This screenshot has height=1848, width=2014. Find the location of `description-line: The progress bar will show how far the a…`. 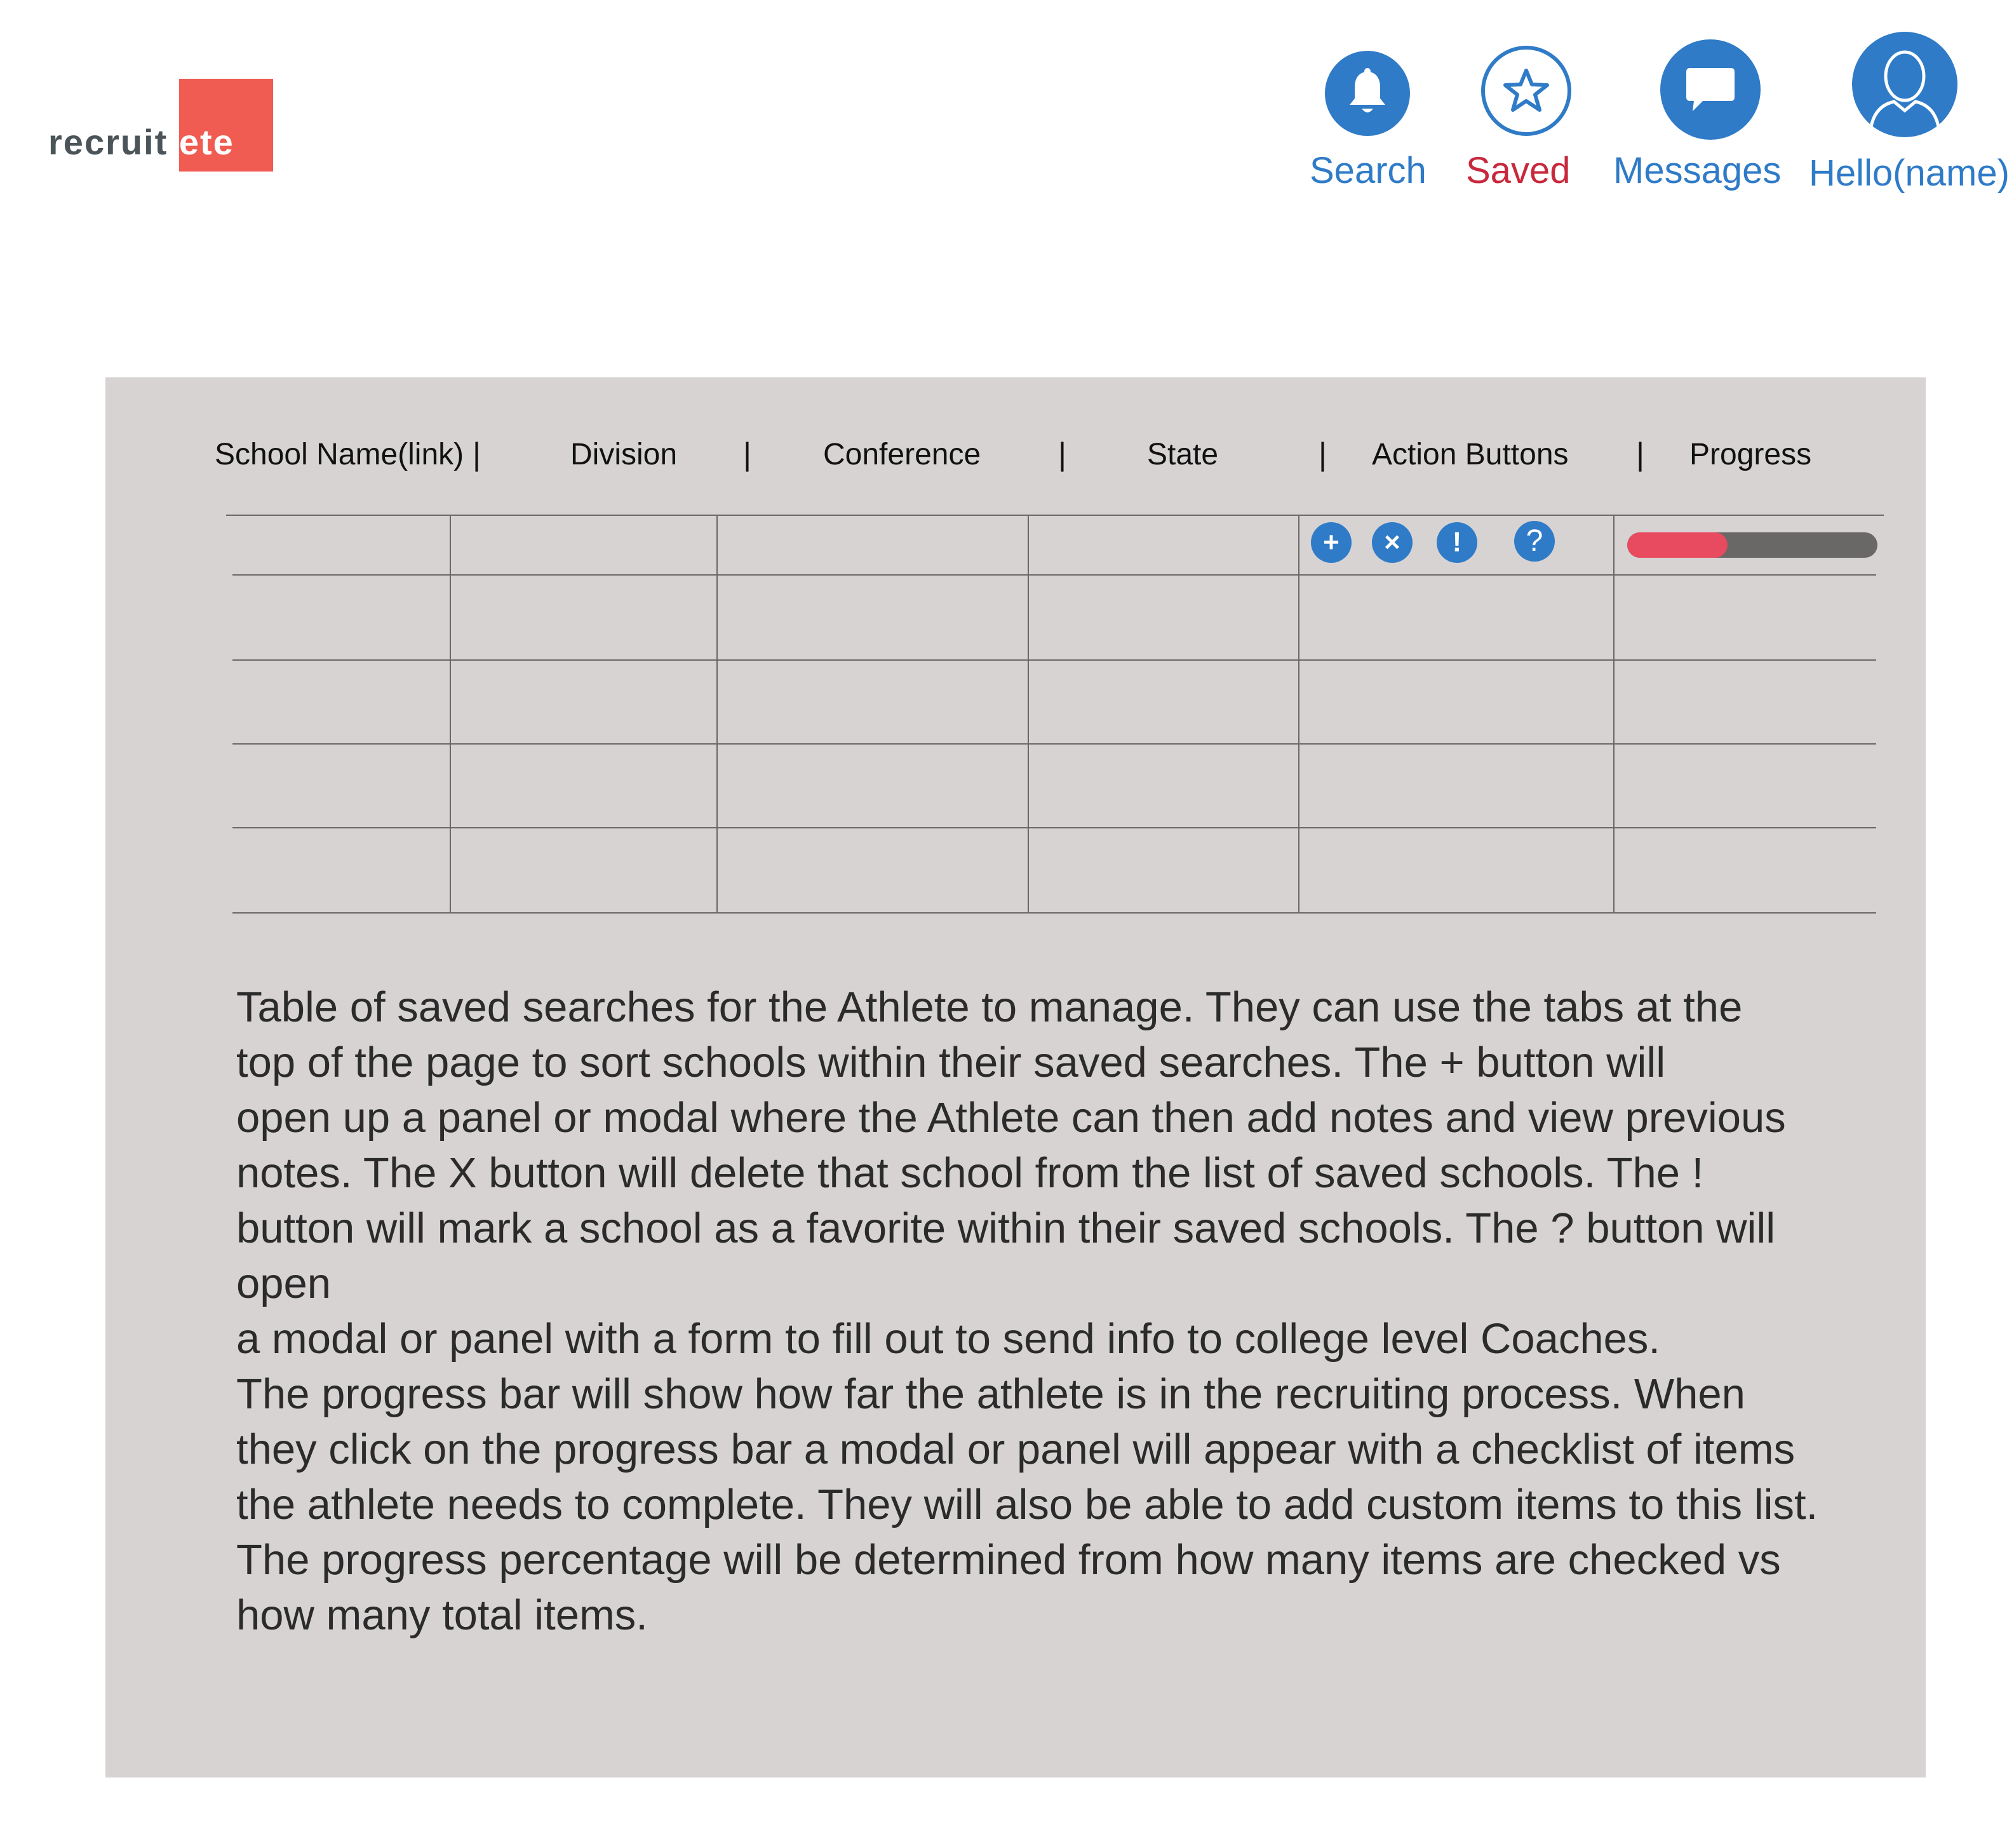

description-line: The progress bar will show how far the a… is located at coordinates (990, 1394).